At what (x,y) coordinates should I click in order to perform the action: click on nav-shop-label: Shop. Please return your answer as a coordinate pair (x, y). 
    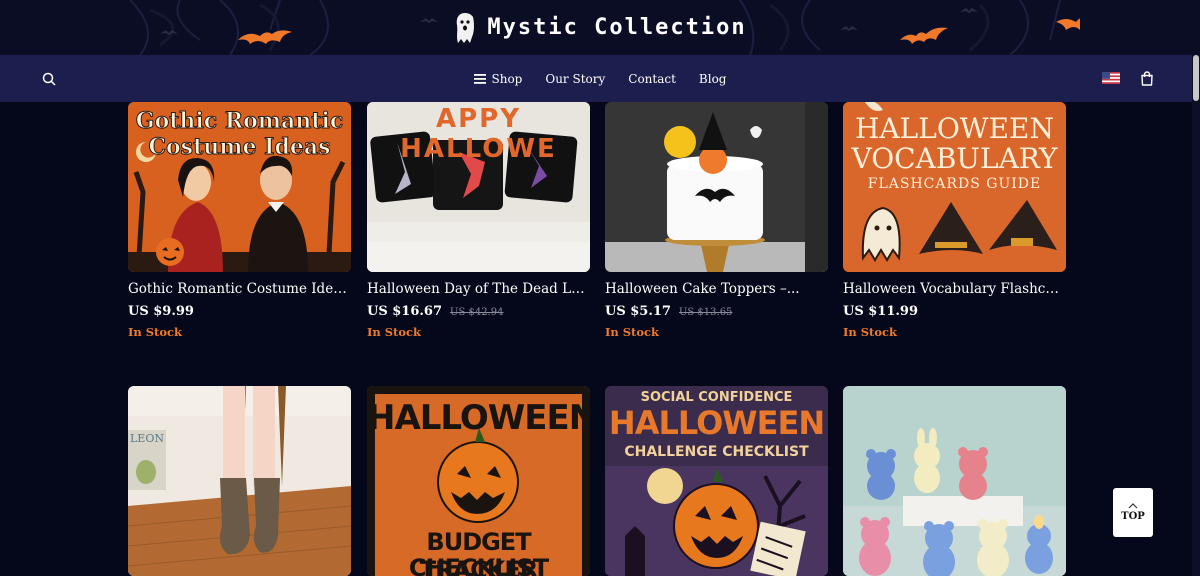
    Looking at the image, I should click on (507, 78).